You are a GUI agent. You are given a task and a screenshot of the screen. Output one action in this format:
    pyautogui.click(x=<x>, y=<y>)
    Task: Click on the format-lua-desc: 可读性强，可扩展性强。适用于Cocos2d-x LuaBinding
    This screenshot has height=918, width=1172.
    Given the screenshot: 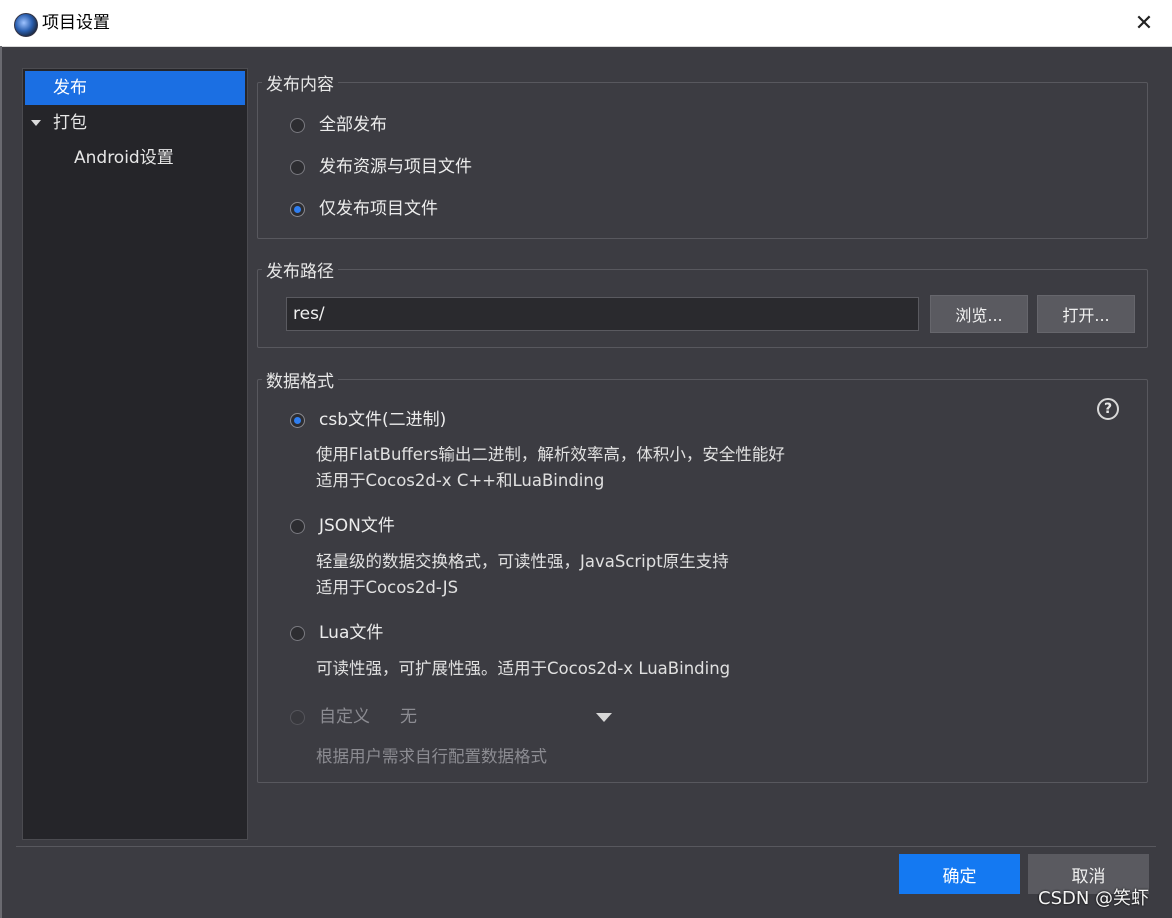 What is the action you would take?
    pyautogui.click(x=523, y=668)
    